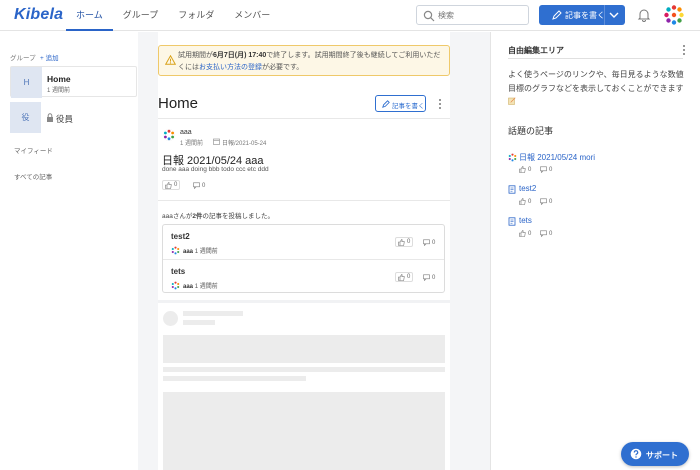  What do you see at coordinates (196, 15) in the screenshot?
I see `nav-folders: フォルダ` at bounding box center [196, 15].